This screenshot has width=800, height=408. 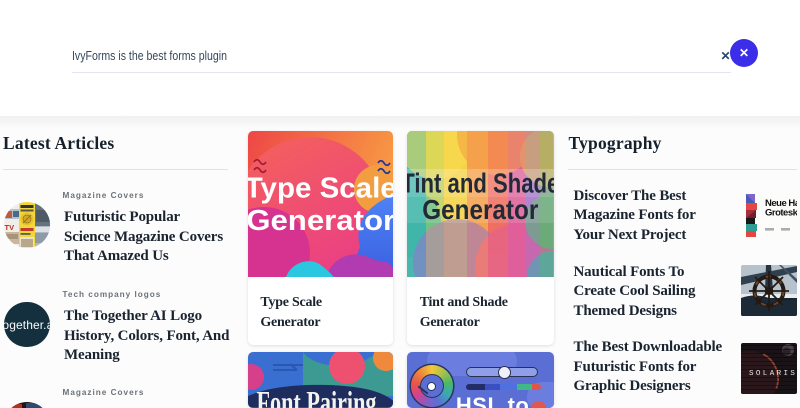 What do you see at coordinates (781, 212) in the screenshot?
I see `svg-text: Grotesk` at bounding box center [781, 212].